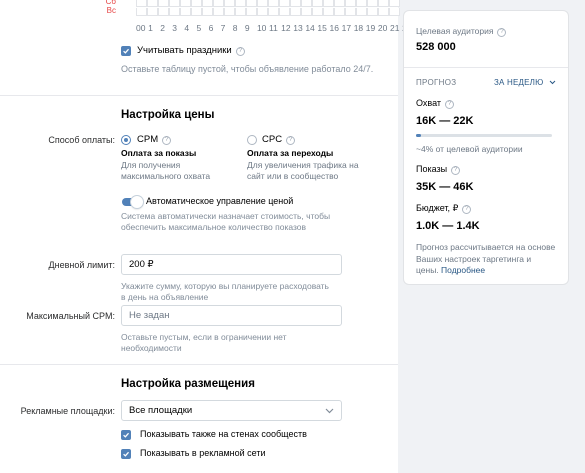  Describe the element at coordinates (286, 28) in the screenshot. I see `hour-label: 12` at that location.